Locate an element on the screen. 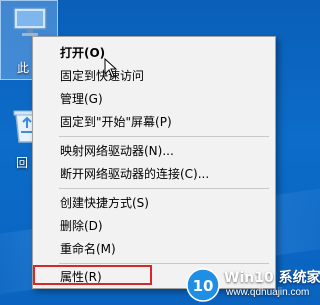 Image resolution: width=320 pixels, height=305 pixels. properties-highlight-box is located at coordinates (92, 275).